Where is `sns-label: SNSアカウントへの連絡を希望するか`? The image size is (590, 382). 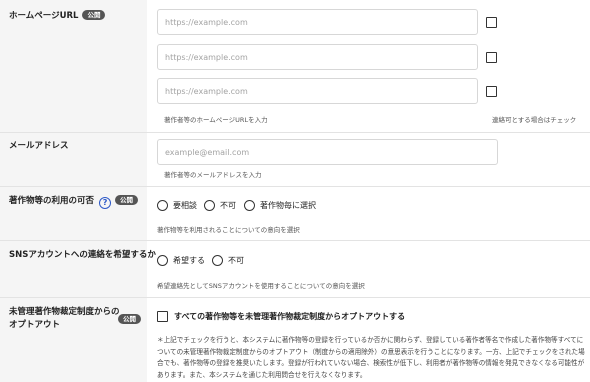
sns-label: SNSアカウントへの連絡を希望するか is located at coordinates (82, 255).